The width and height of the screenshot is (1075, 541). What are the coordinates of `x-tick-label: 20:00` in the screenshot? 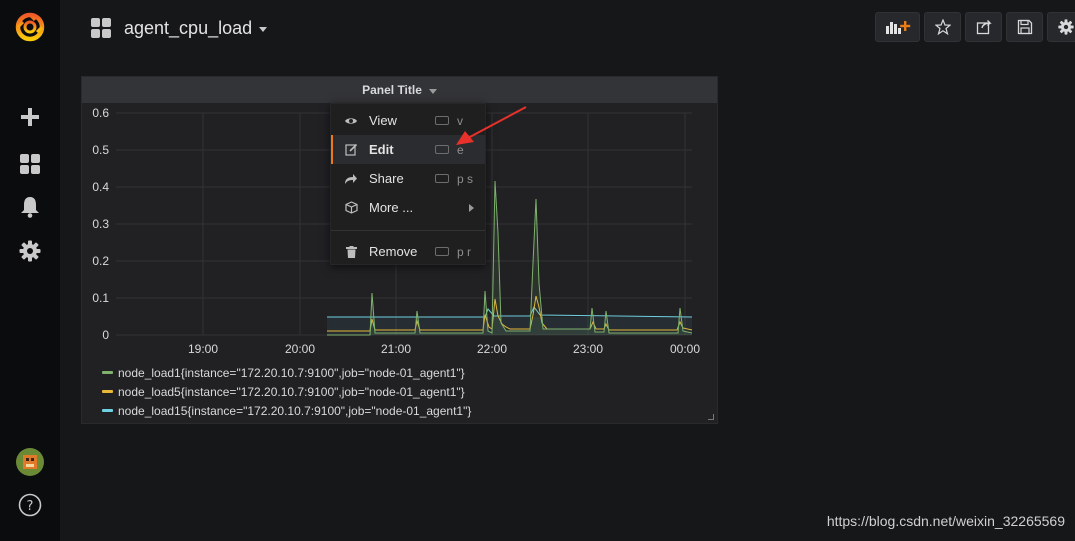 It's located at (300, 349).